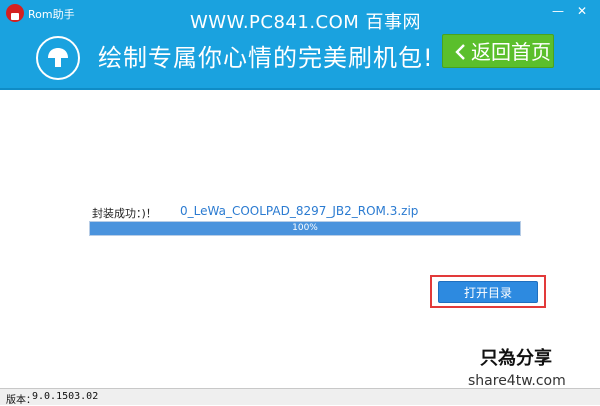  I want to click on brand-name: 只為分享, so click(516, 358).